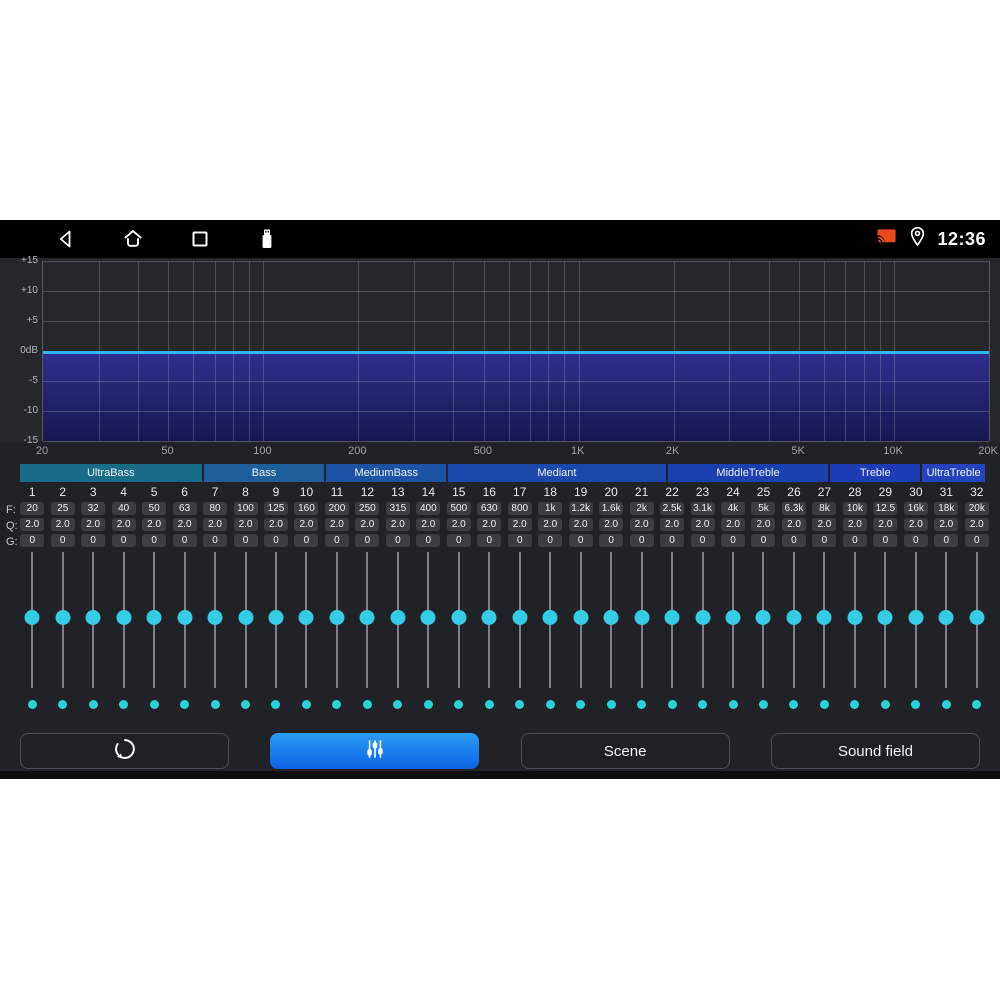 The height and width of the screenshot is (1000, 1000). Describe the element at coordinates (66, 239) in the screenshot. I see `back-icon` at that location.